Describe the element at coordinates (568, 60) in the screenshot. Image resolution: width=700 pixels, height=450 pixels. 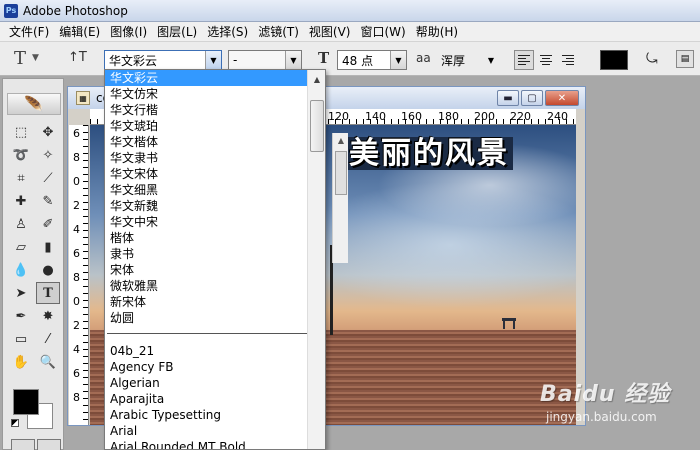
I see `align-right-button` at that location.